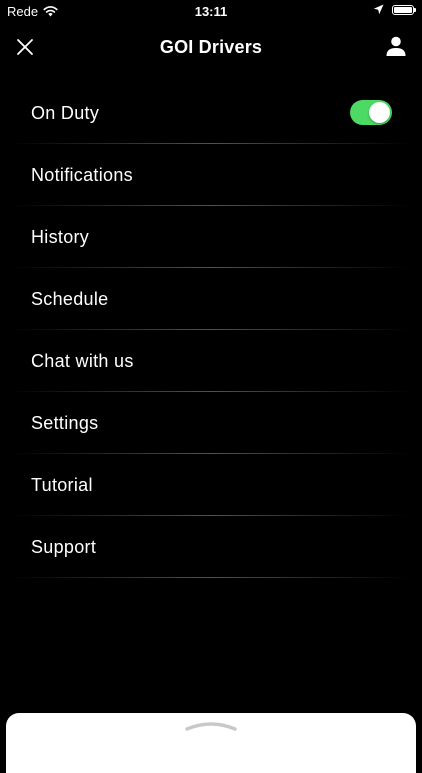  What do you see at coordinates (211, 547) in the screenshot?
I see `menu-item-support: Support` at bounding box center [211, 547].